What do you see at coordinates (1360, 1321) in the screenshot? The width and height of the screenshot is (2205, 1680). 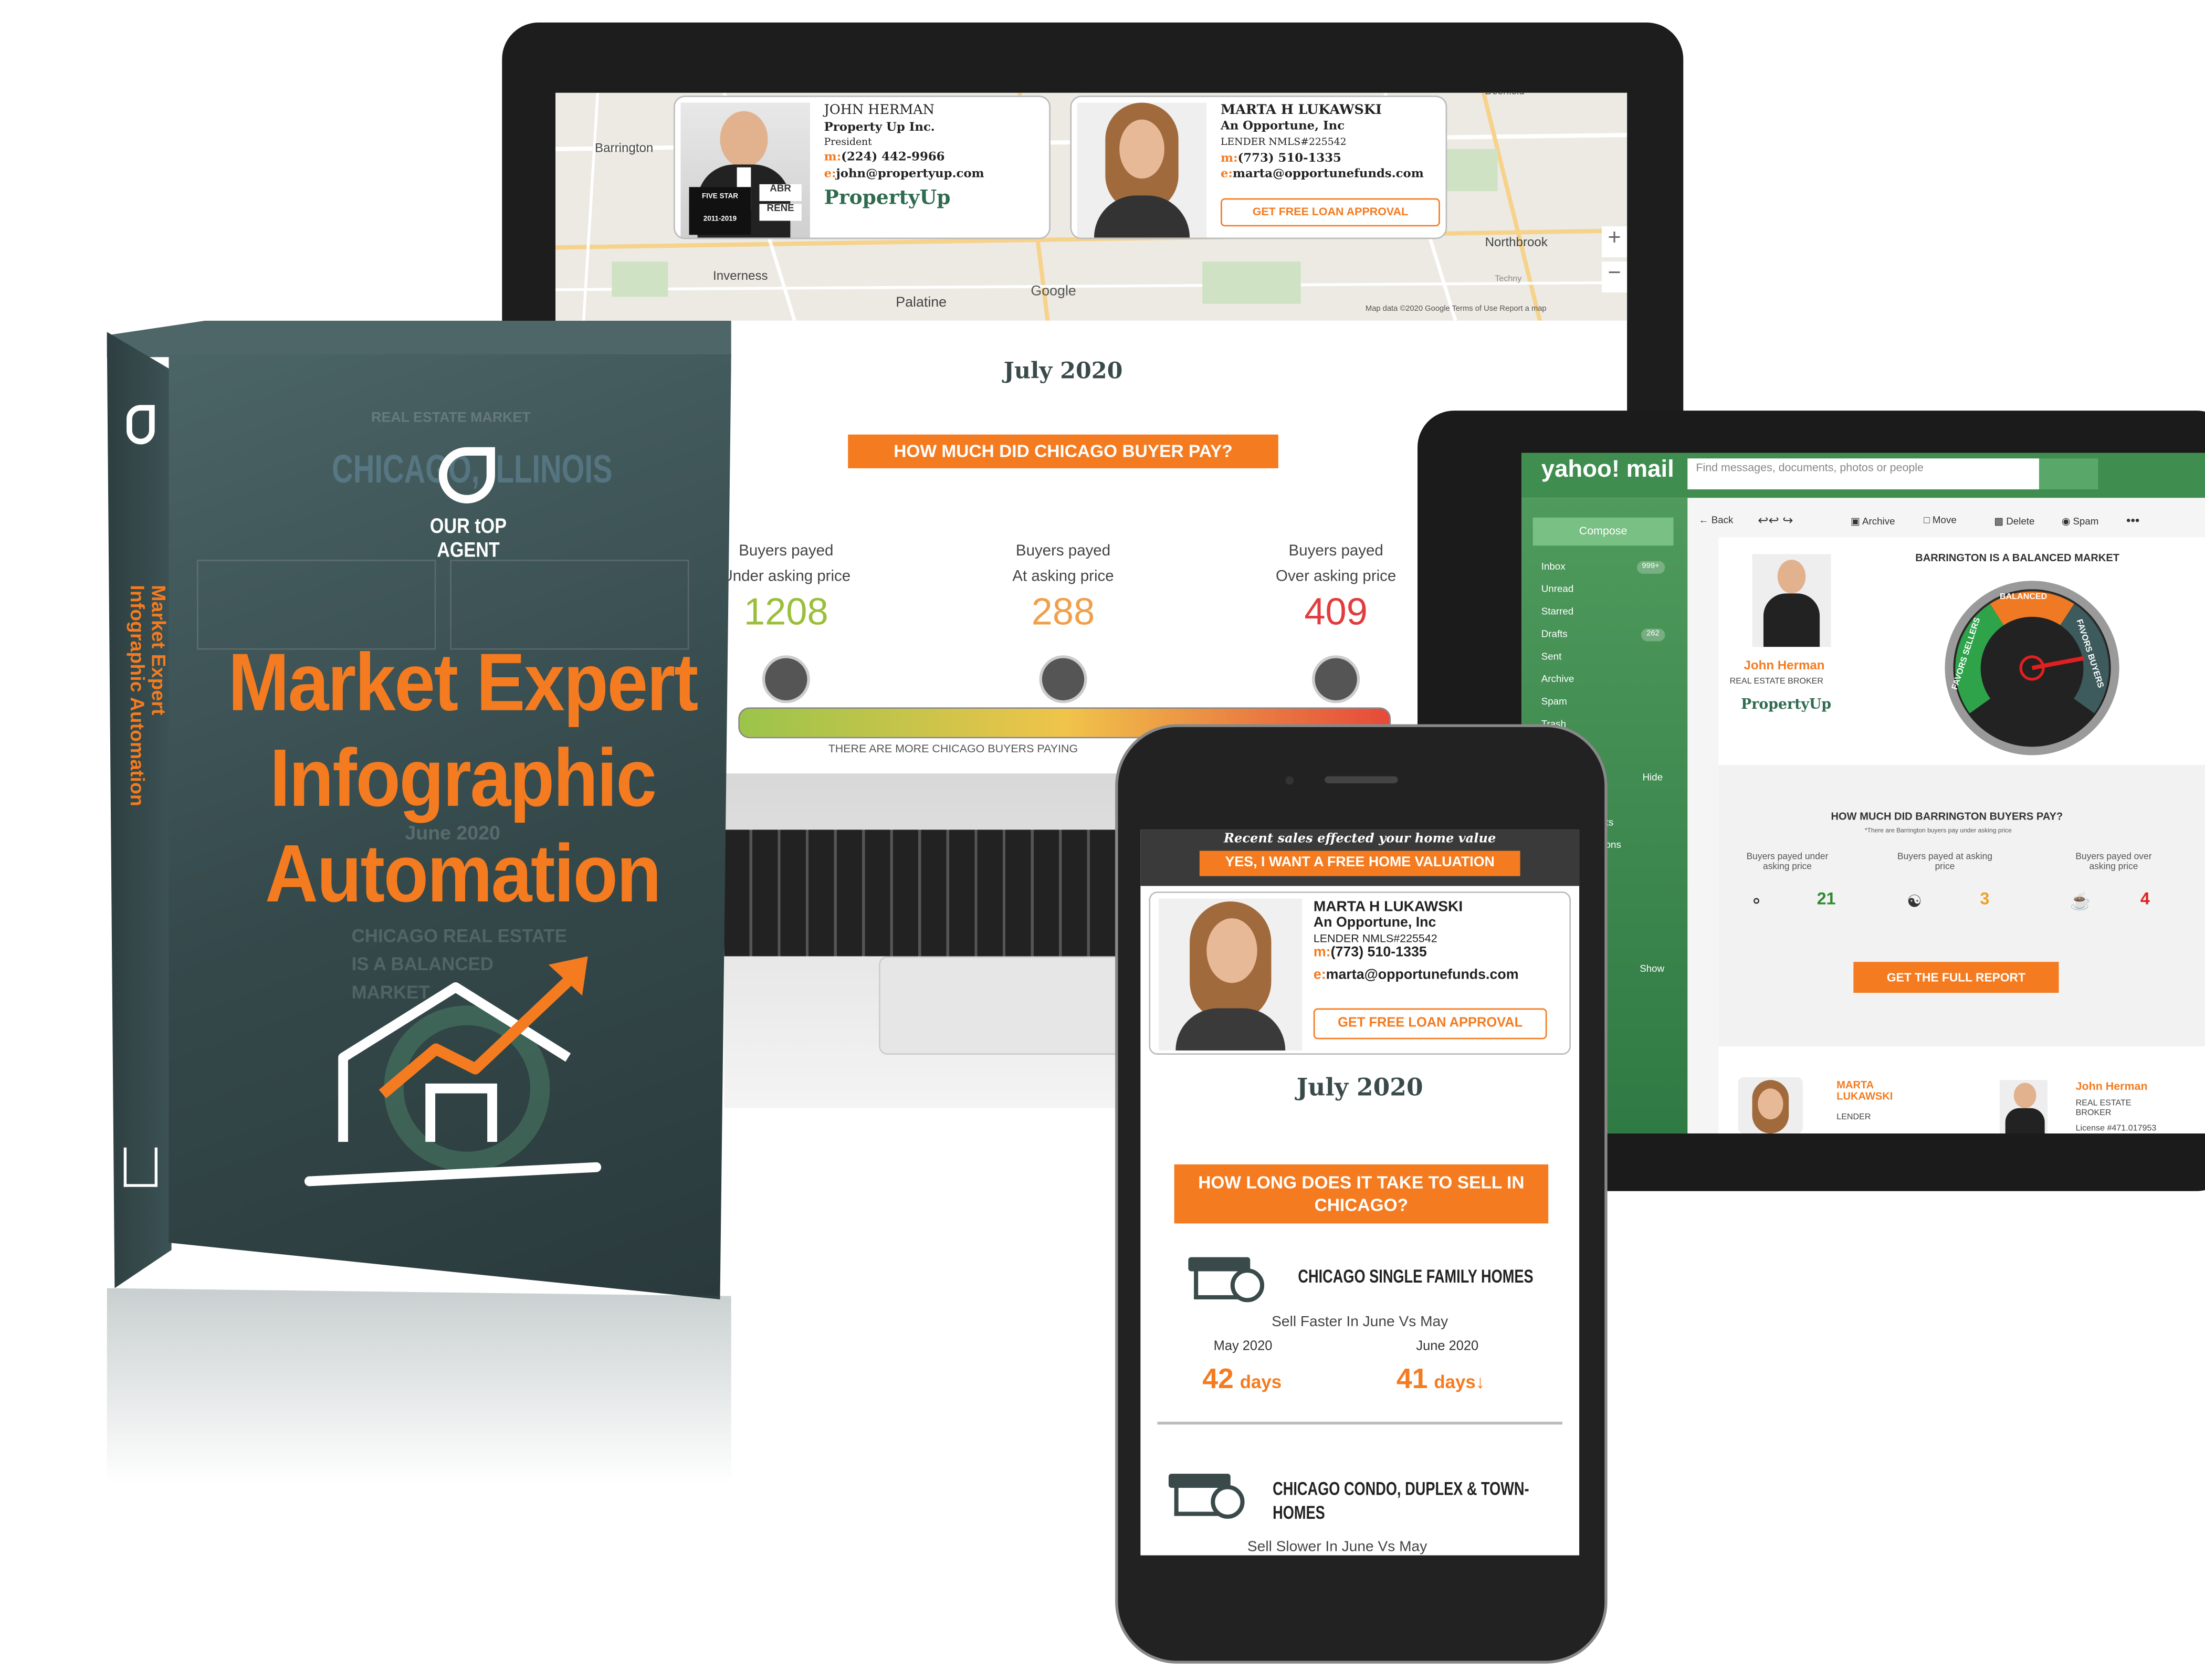 I see `section-subtitle: Sell Faster In June Vs May` at bounding box center [1360, 1321].